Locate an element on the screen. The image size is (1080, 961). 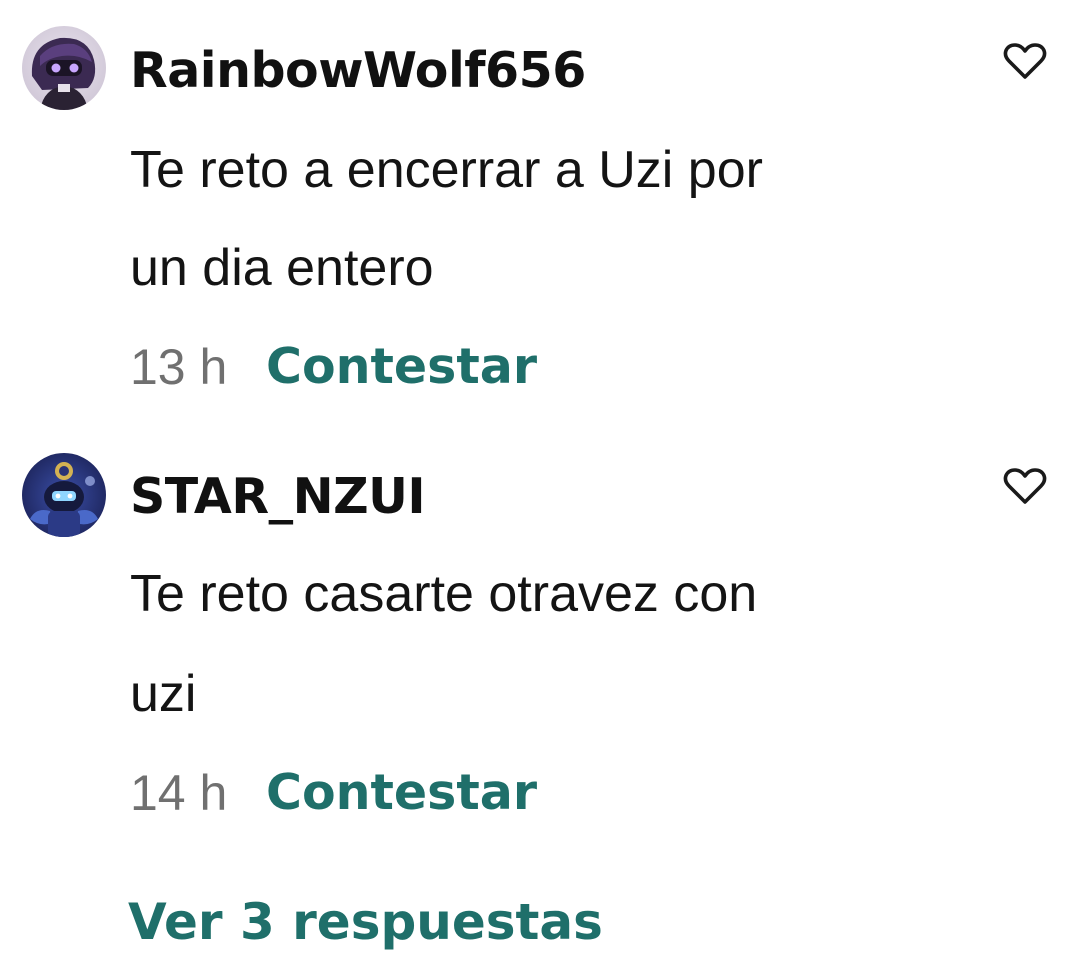
comment-username: RainbowWolf656 is located at coordinates (358, 70).